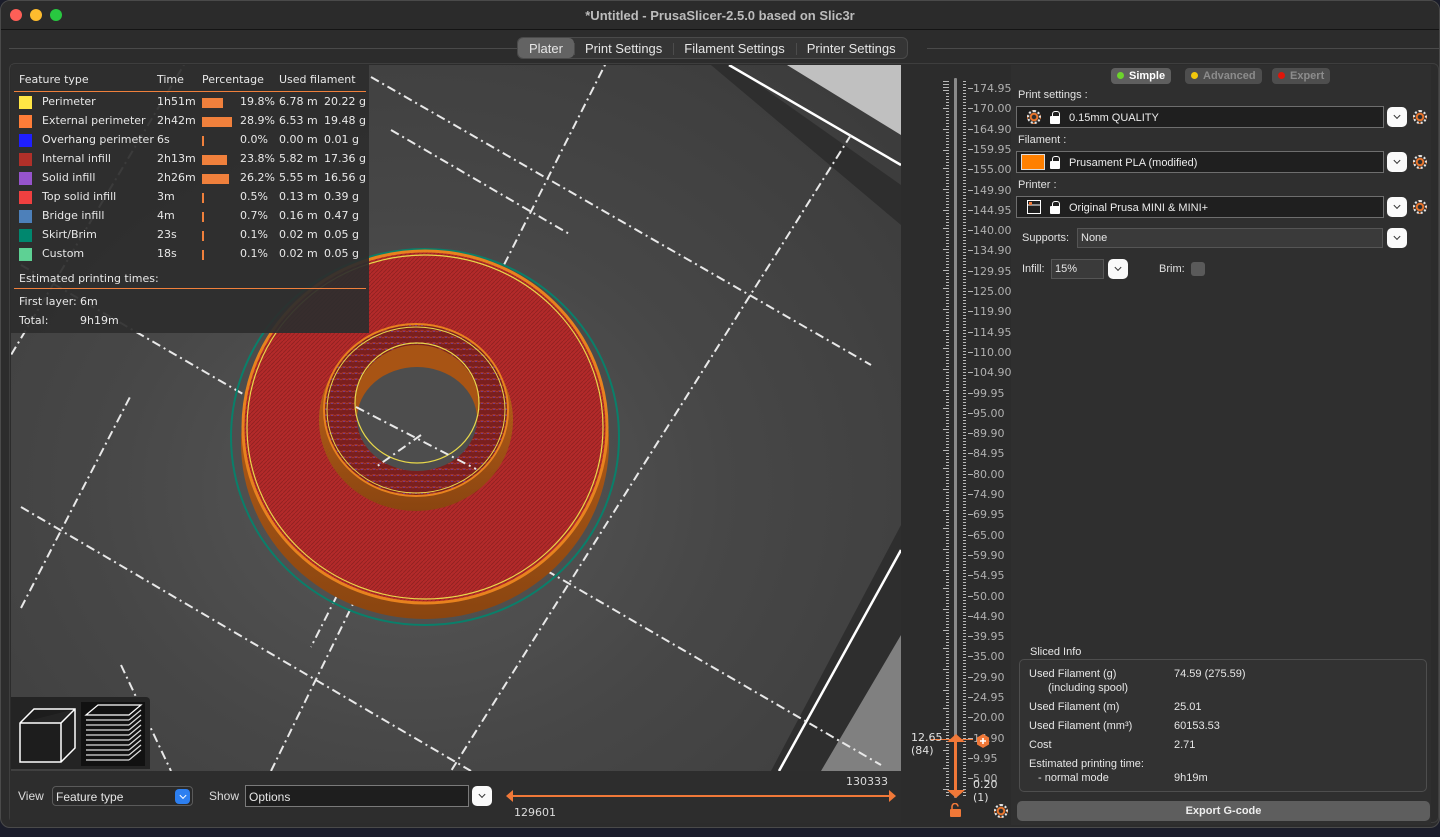 This screenshot has height=837, width=1440. What do you see at coordinates (1301, 76) in the screenshot?
I see `mode-expert-button: Expert` at bounding box center [1301, 76].